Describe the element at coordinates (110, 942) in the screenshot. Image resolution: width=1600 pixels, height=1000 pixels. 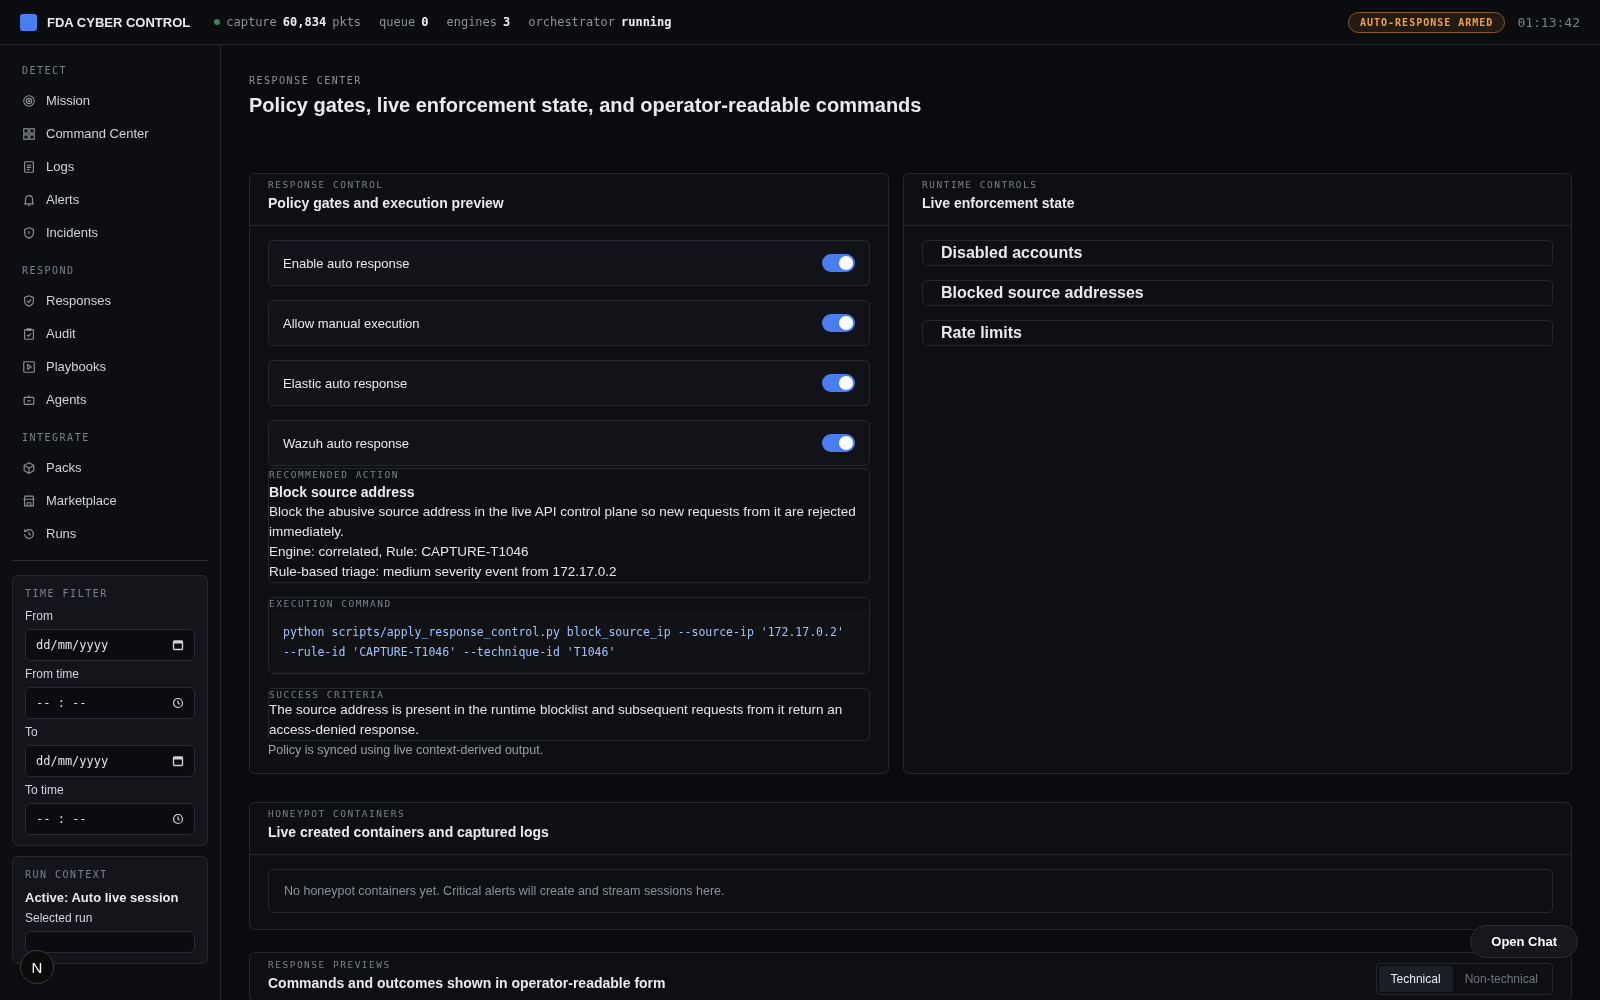
I see `select-field` at that location.